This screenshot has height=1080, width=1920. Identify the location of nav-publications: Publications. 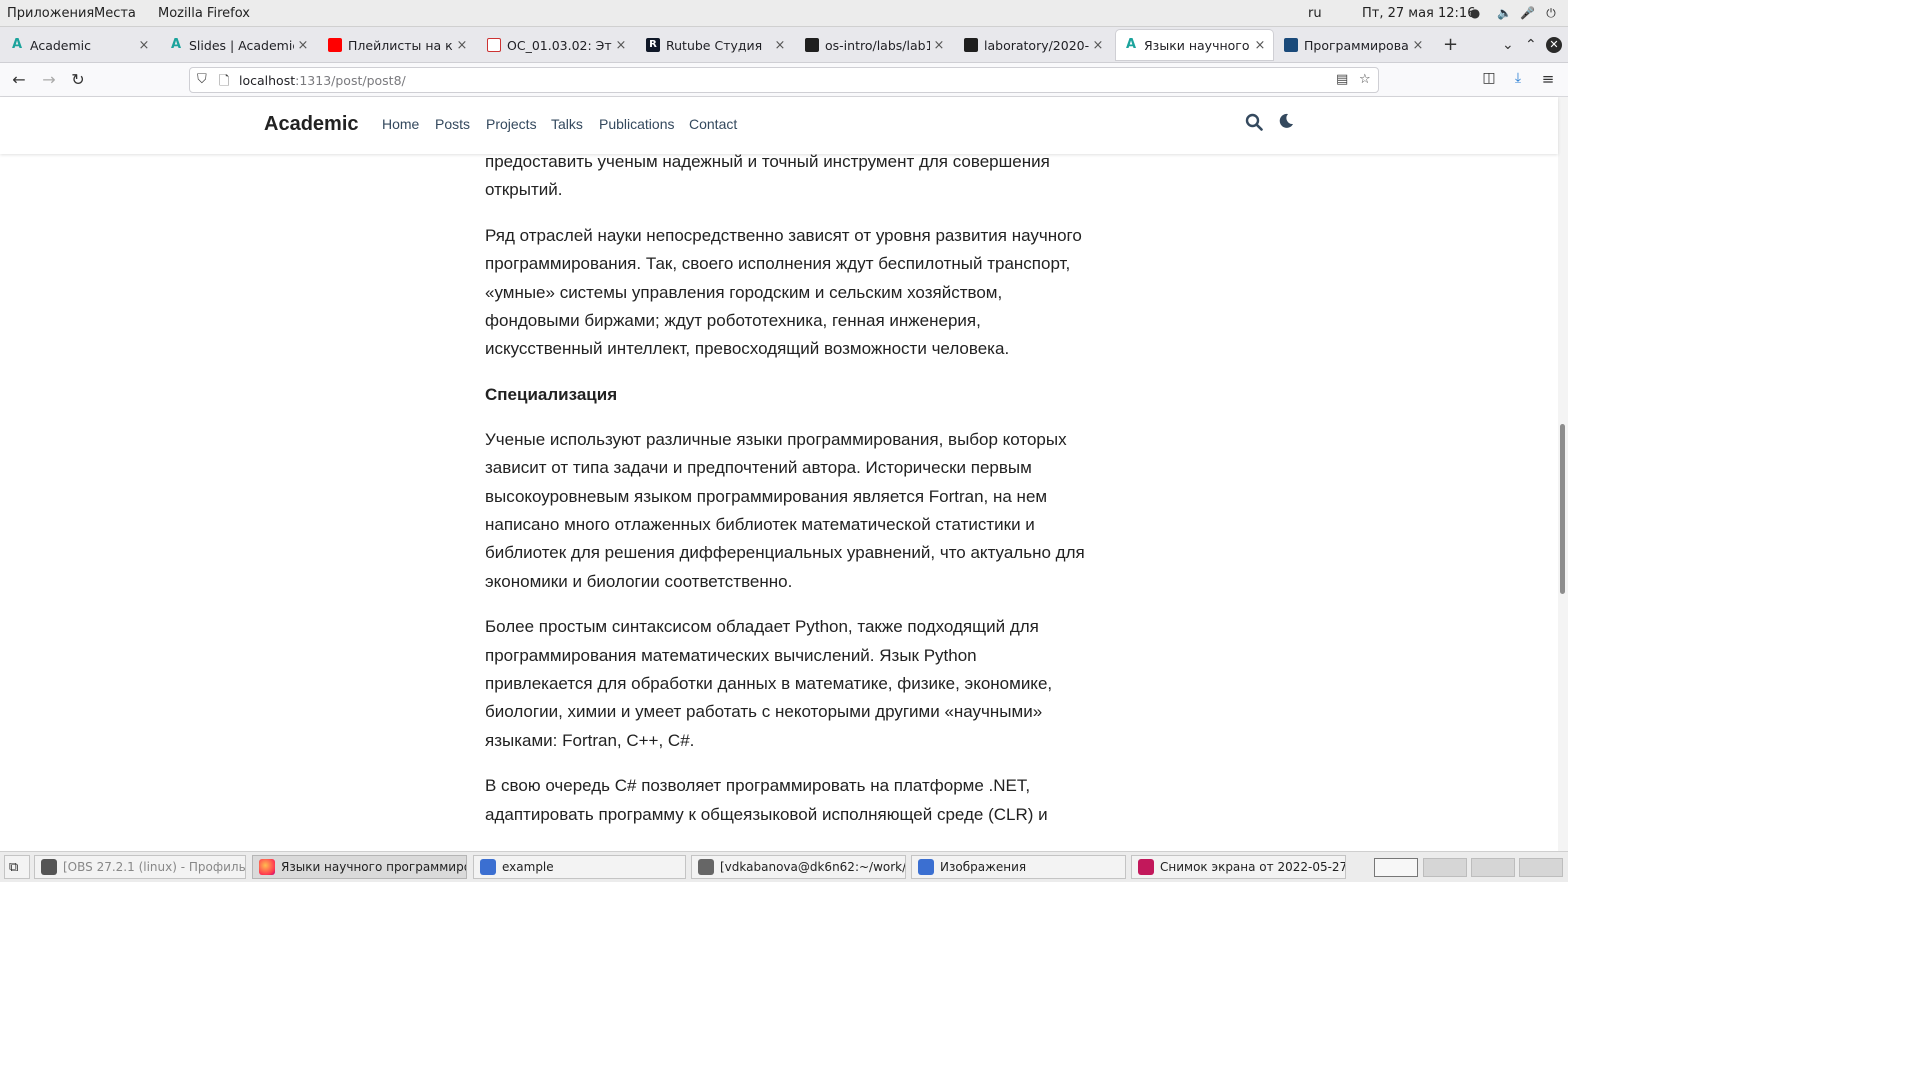
(637, 124).